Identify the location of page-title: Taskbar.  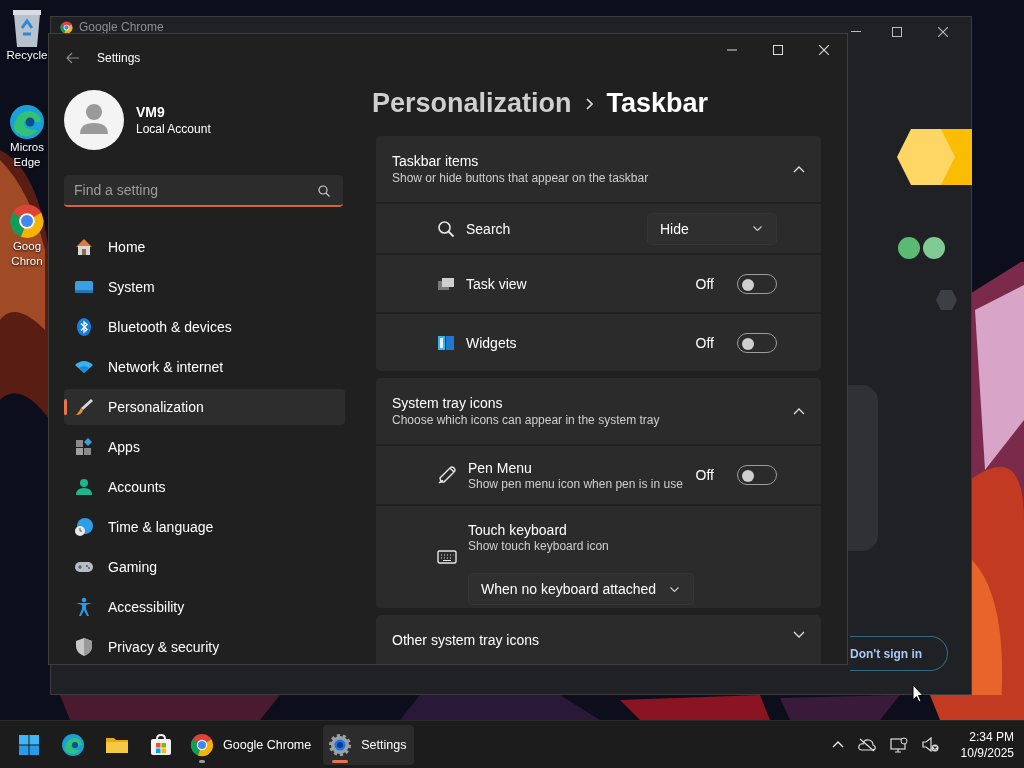
(657, 103).